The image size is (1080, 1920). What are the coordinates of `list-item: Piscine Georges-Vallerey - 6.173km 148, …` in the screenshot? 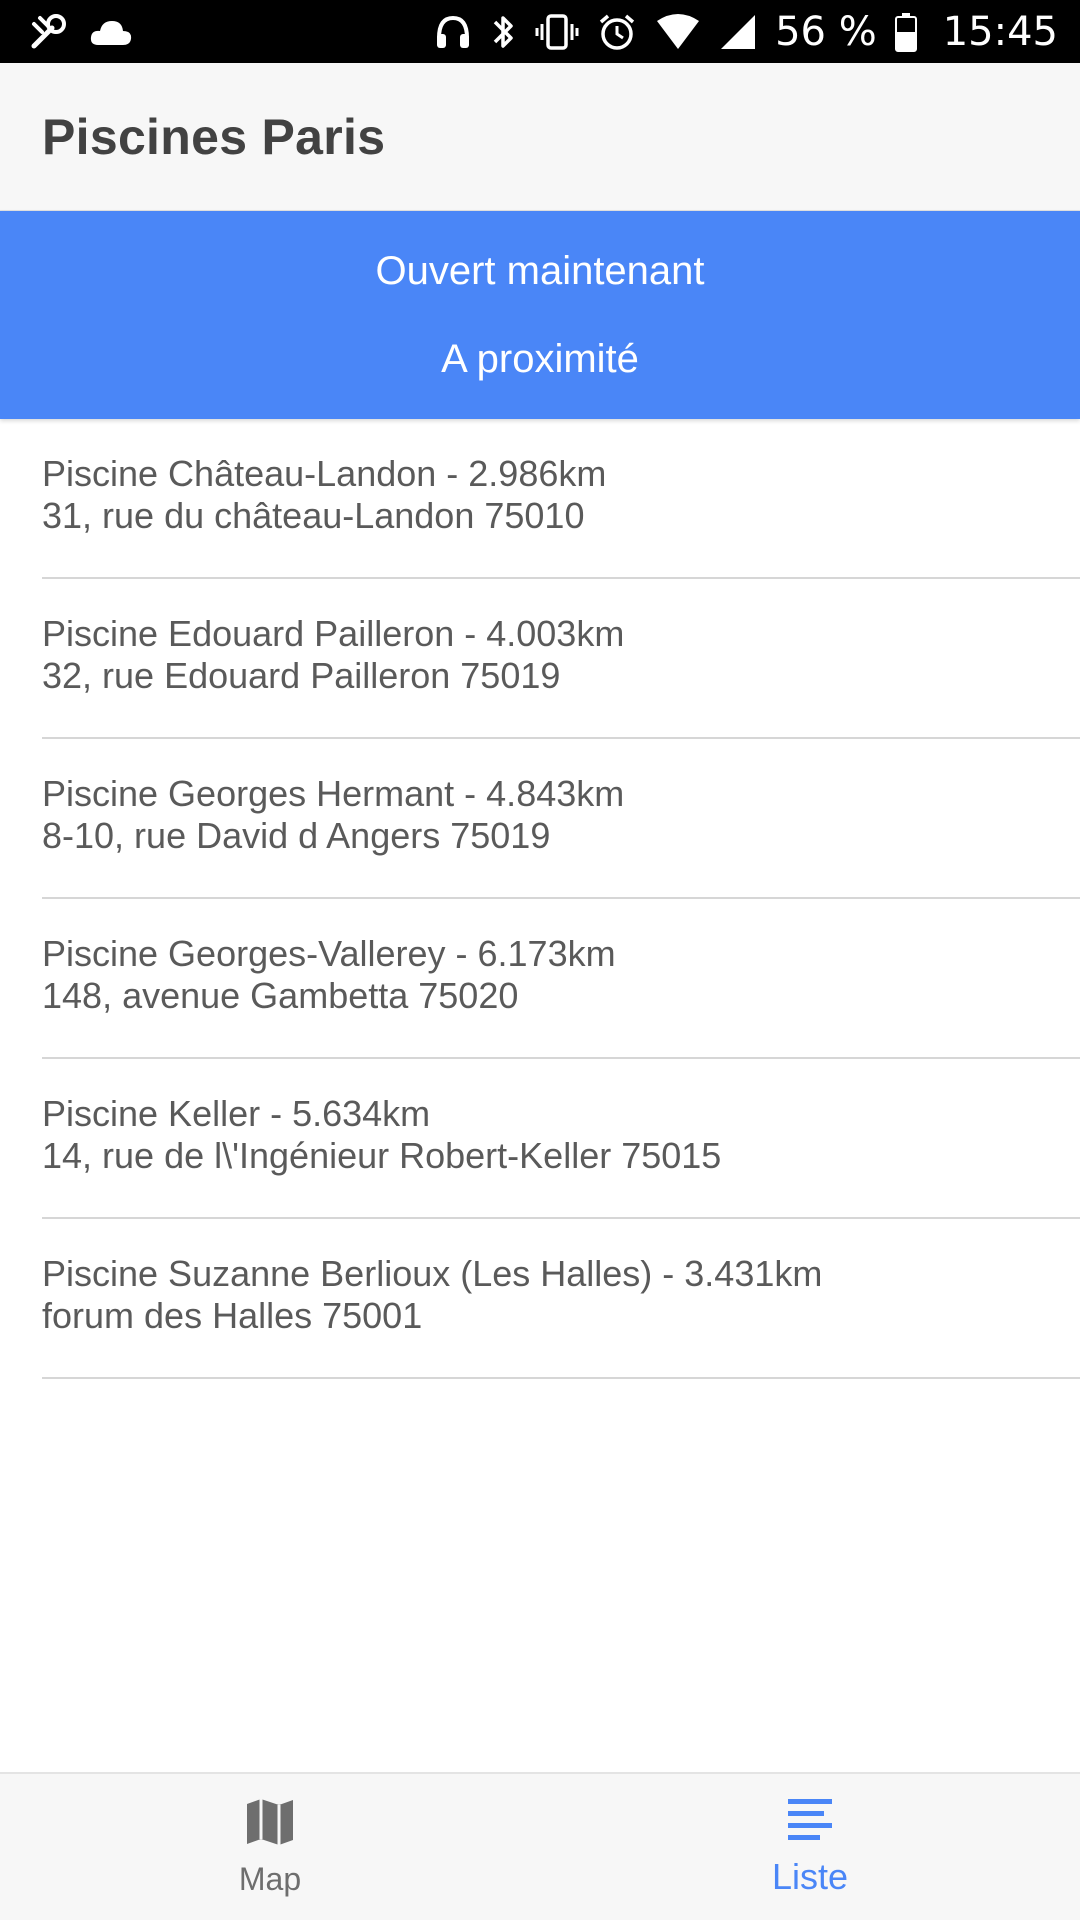 It's located at (561, 979).